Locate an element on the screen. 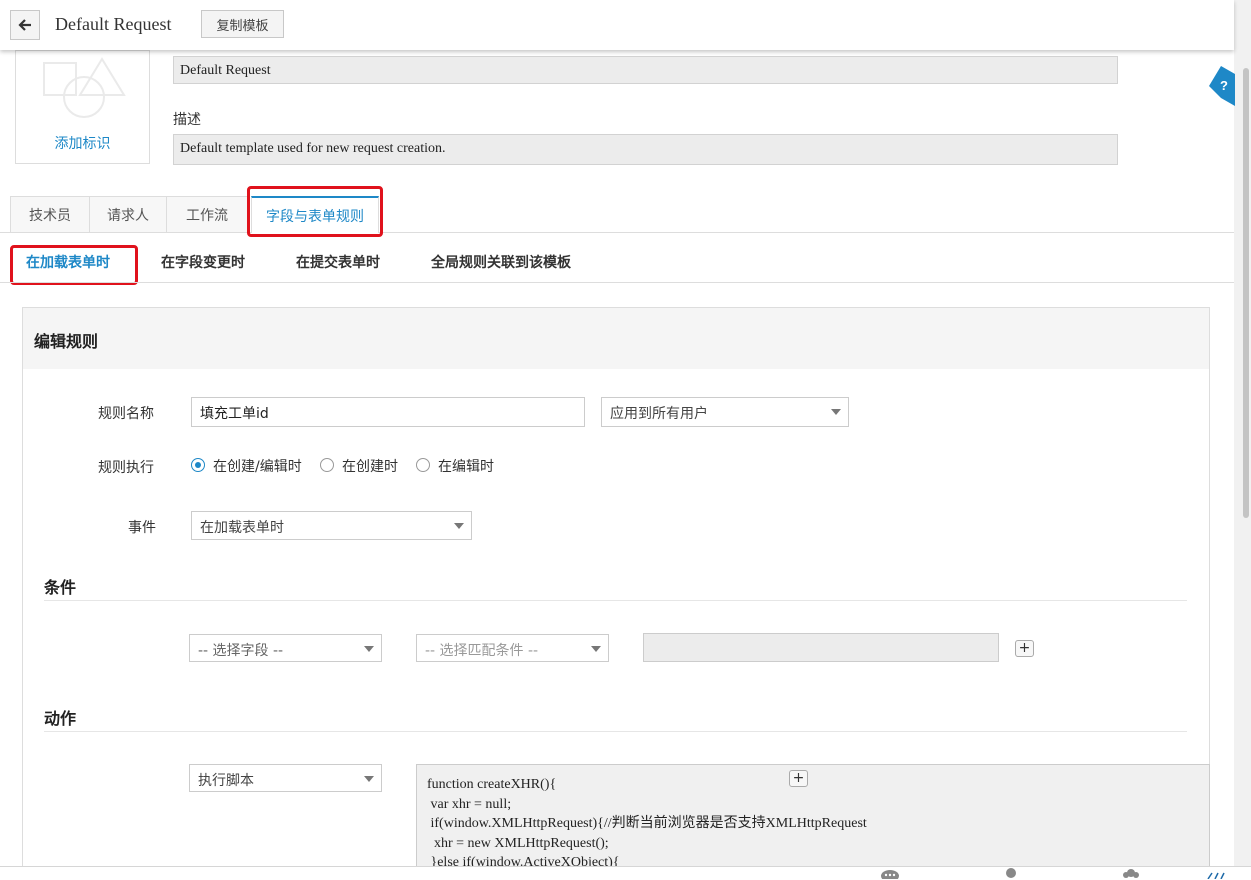 Image resolution: width=1251 pixels, height=880 pixels. tab-requester: 请求人 is located at coordinates (128, 214).